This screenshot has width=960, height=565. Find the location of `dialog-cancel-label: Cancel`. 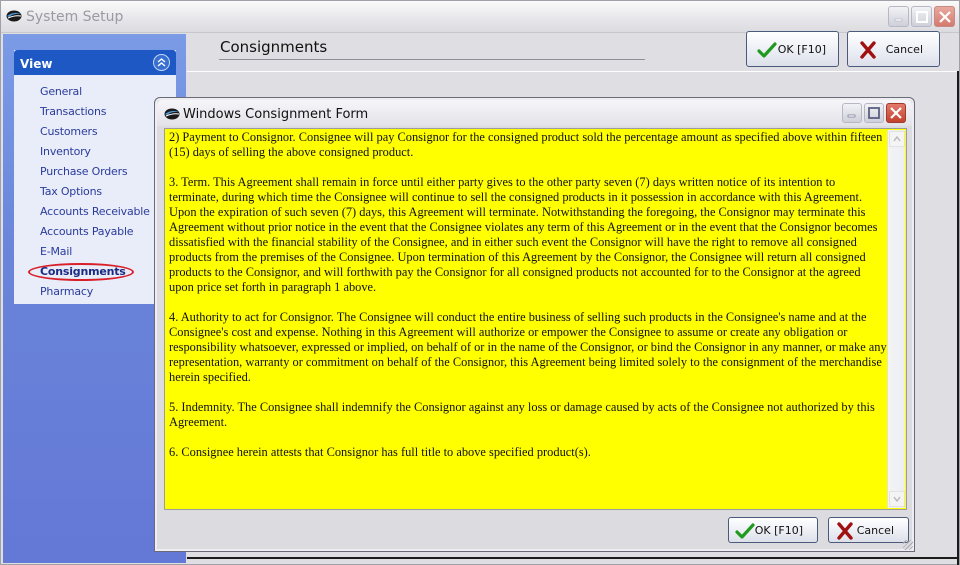

dialog-cancel-label: Cancel is located at coordinates (875, 530).